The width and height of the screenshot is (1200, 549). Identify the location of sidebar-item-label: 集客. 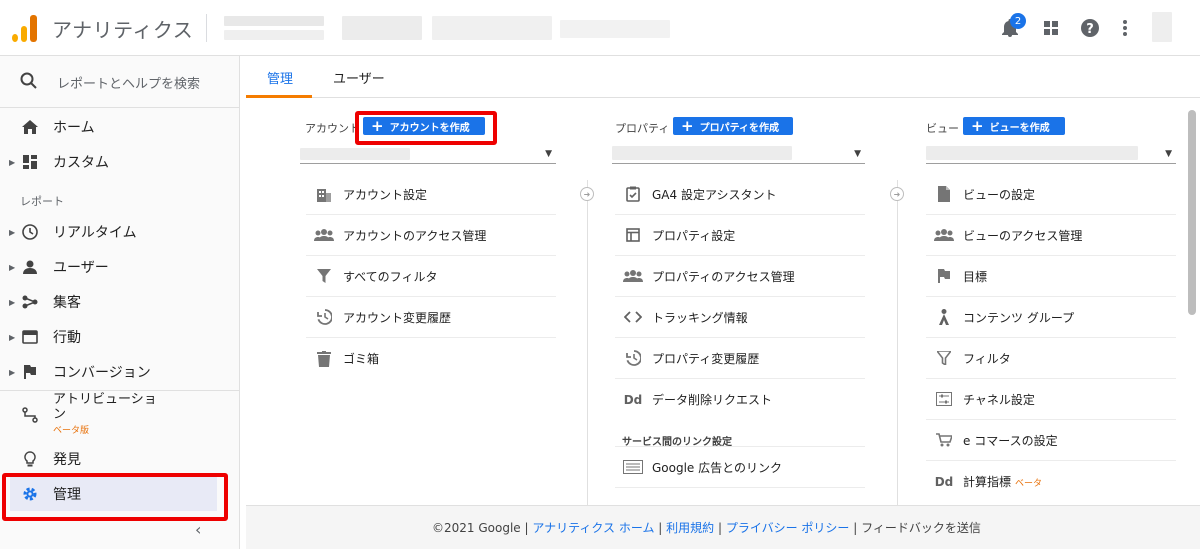
(67, 303).